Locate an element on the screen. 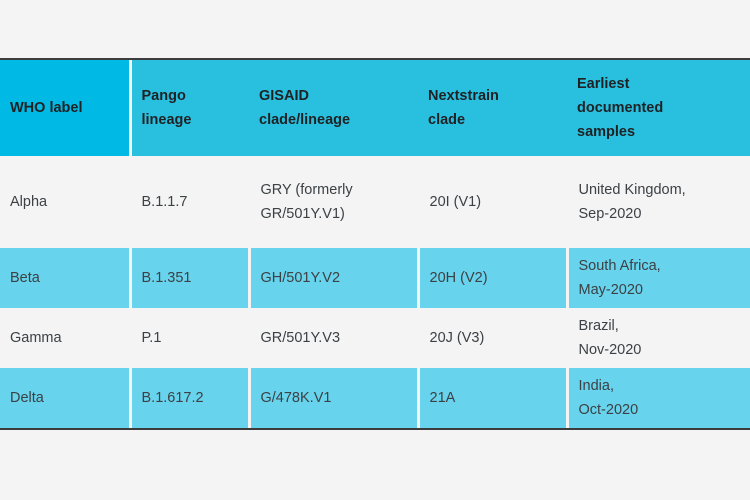 Image resolution: width=750 pixels, height=500 pixels. cell-who-label: Gamma is located at coordinates (66, 338).